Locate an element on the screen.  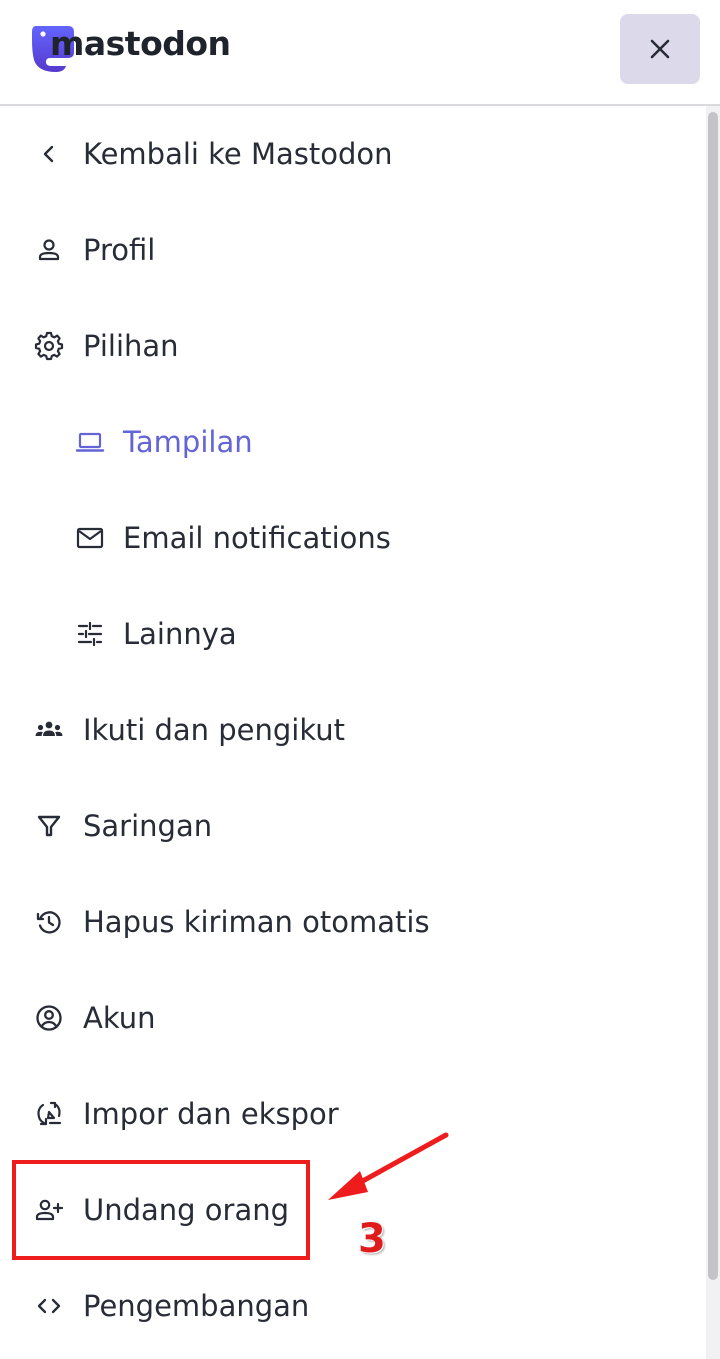
group-icon is located at coordinates (49, 730).